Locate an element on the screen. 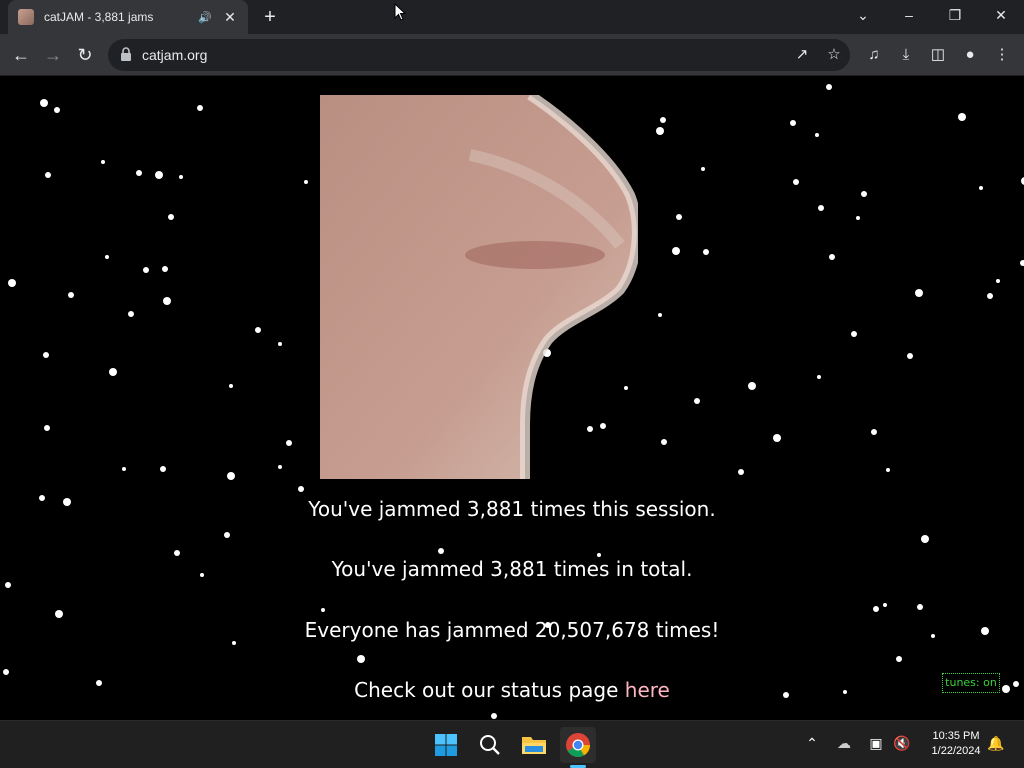  restore-icon: ❐ is located at coordinates (955, 17).